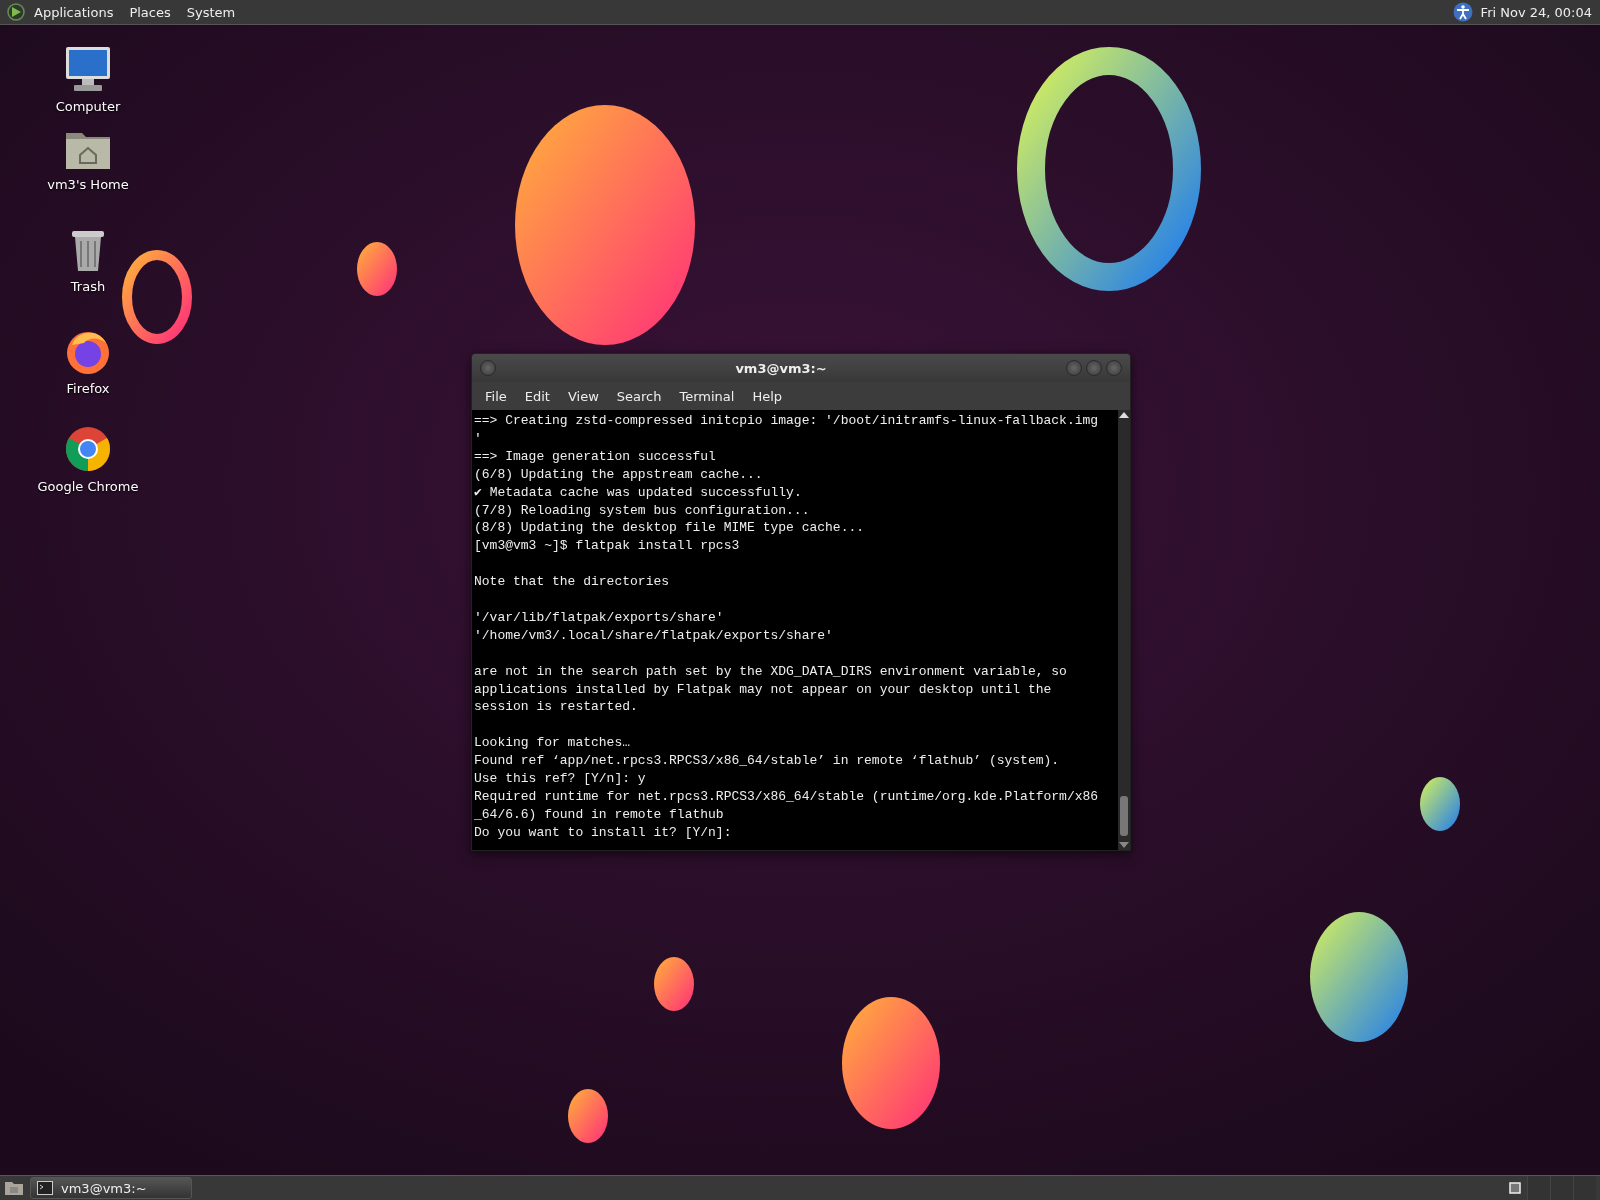 This screenshot has width=1600, height=1200. What do you see at coordinates (707, 396) in the screenshot?
I see `menu-item: Terminal` at bounding box center [707, 396].